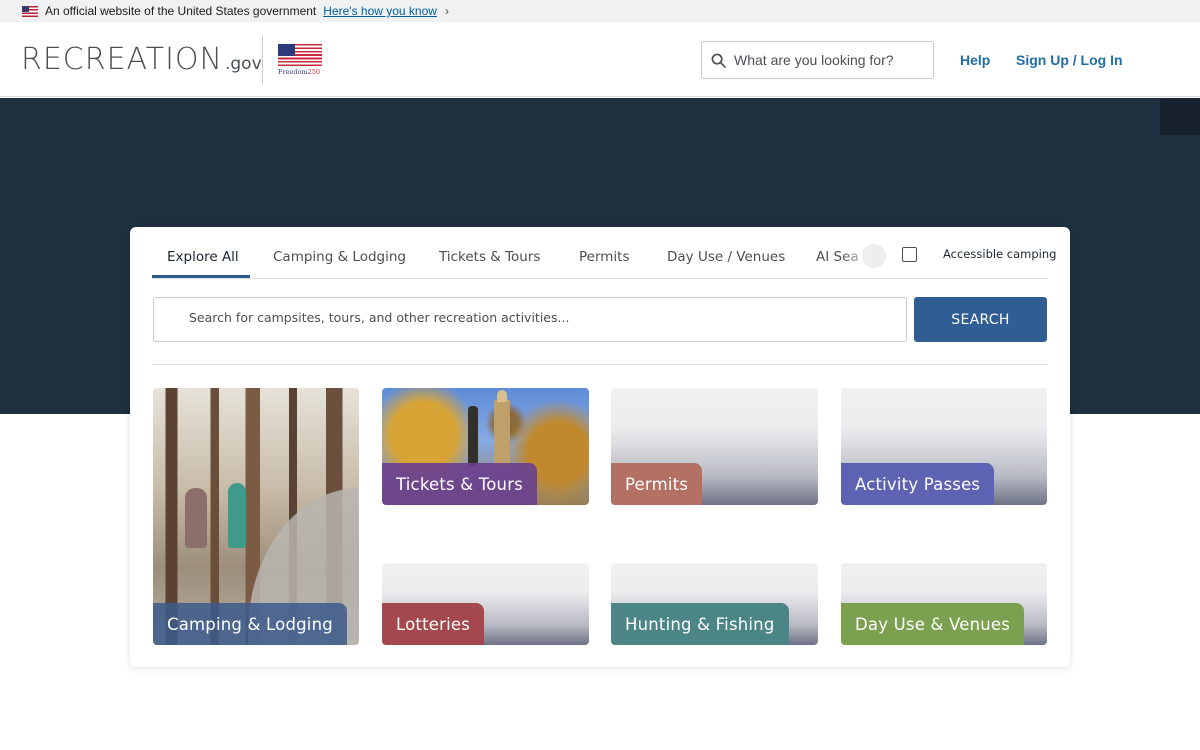 This screenshot has height=750, width=1200. I want to click on tab-tickets-tours: Tickets & Tours, so click(489, 257).